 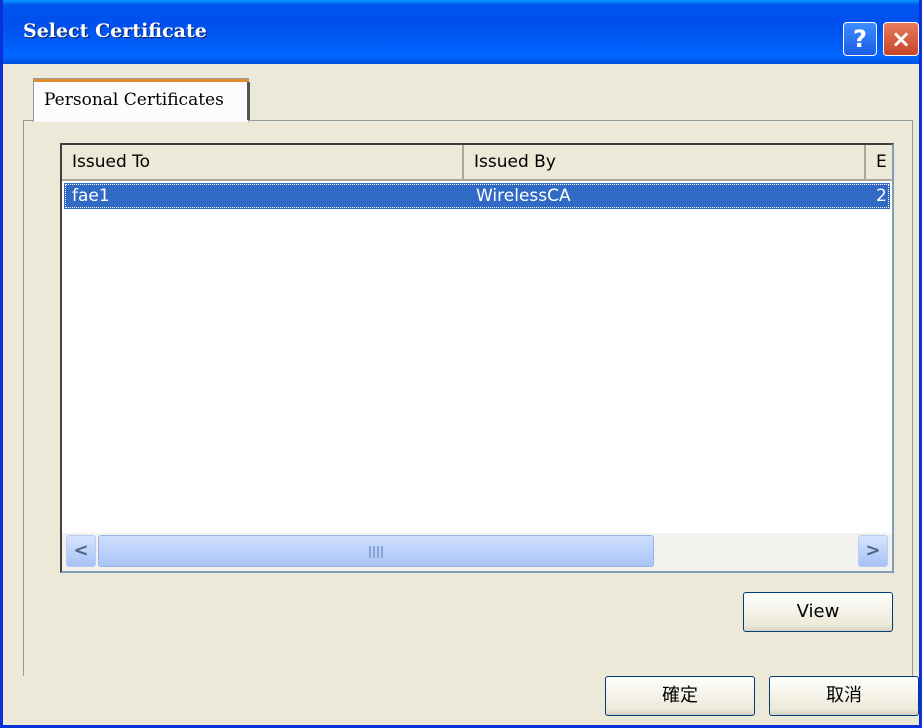 I want to click on window-title: Select Certificate, so click(x=115, y=31).